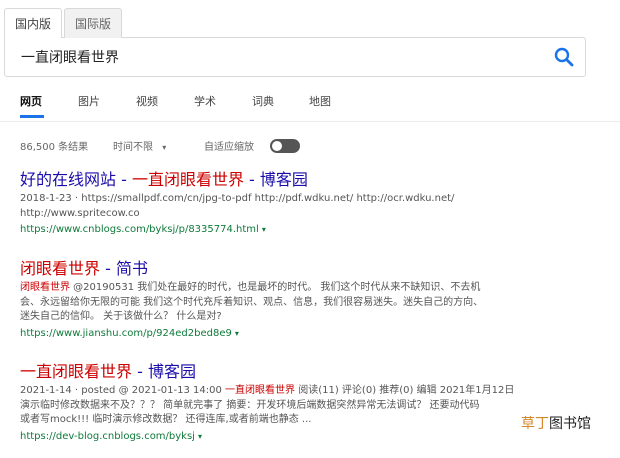 This screenshot has width=620, height=458. What do you see at coordinates (147, 101) in the screenshot?
I see `nav-videos: 视频` at bounding box center [147, 101].